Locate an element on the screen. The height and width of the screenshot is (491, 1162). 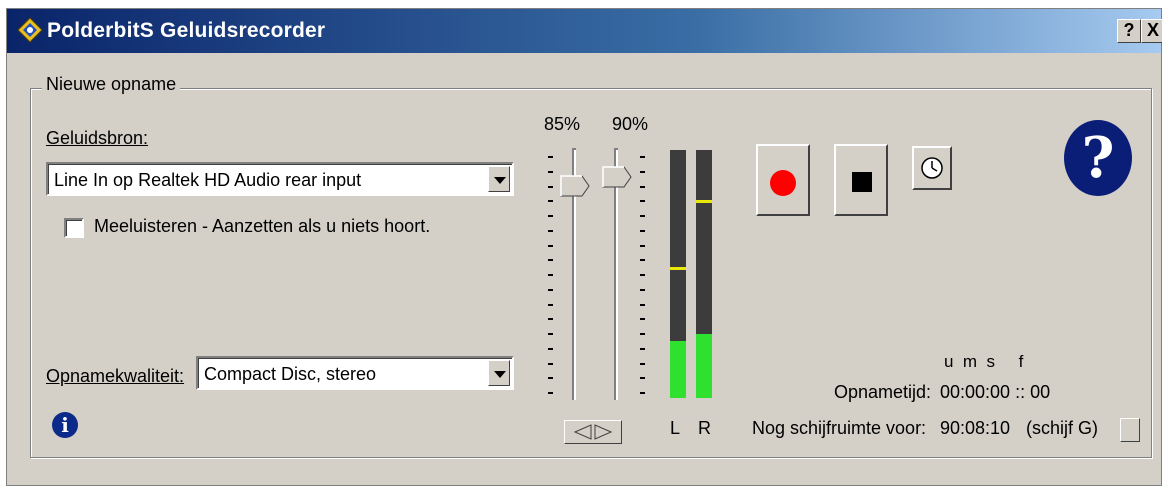
rec-time-label: Opnametijd: is located at coordinates (883, 392).